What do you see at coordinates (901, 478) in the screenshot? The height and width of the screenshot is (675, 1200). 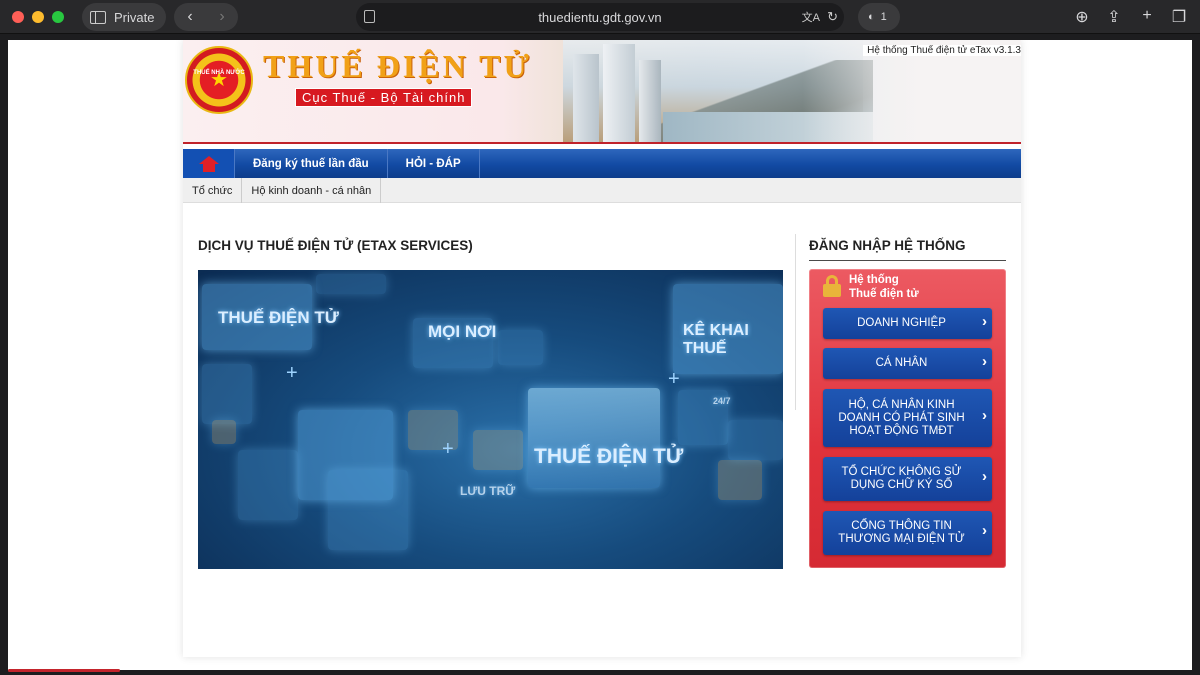 I see `login-no-digital-signature-label: TỔ CHỨC KHÔNG SỬ DỤNG CHỮ KÝ SỐ` at bounding box center [901, 478].